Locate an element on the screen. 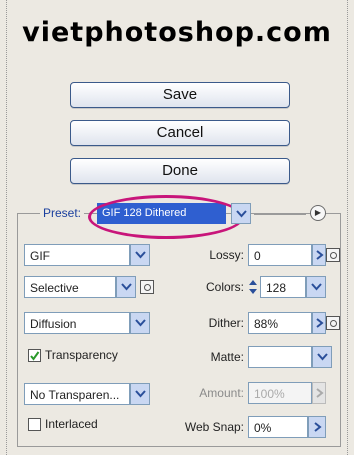 The width and height of the screenshot is (354, 455). interlaced-checkbox is located at coordinates (34, 424).